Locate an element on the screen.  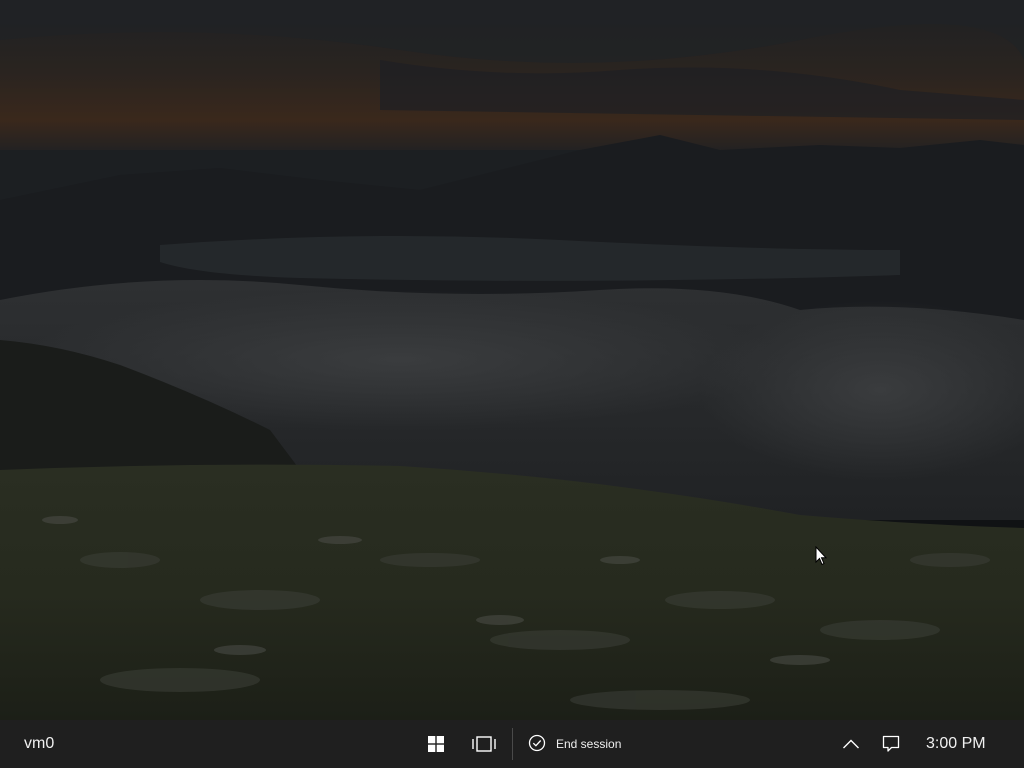
task-view-button is located at coordinates (484, 744).